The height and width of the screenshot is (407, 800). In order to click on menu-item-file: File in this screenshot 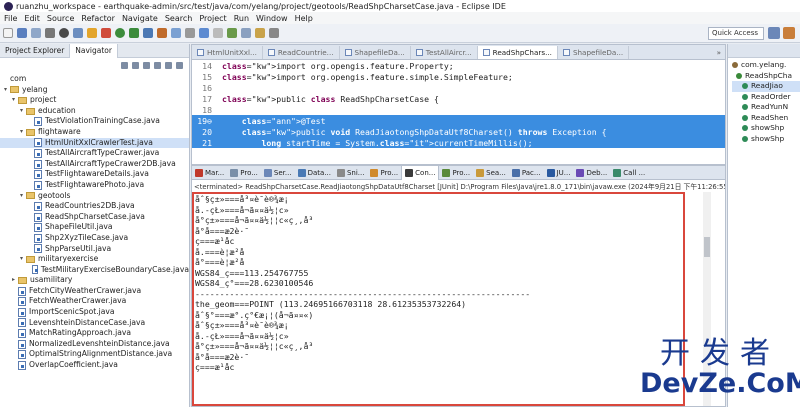, I will do `click(10, 18)`.